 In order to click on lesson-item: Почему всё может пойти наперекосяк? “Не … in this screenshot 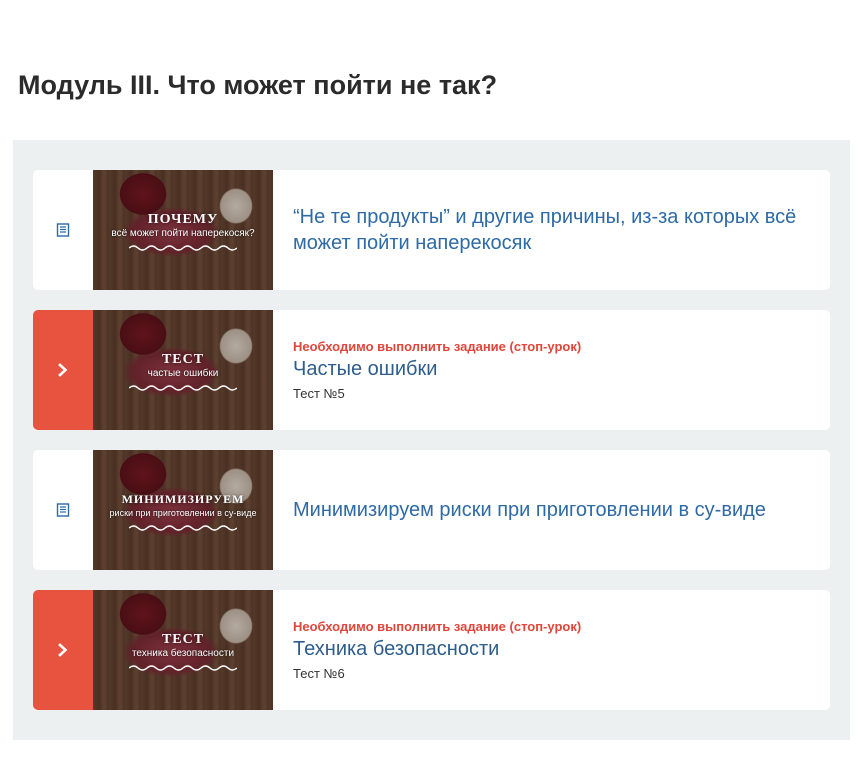, I will do `click(431, 230)`.